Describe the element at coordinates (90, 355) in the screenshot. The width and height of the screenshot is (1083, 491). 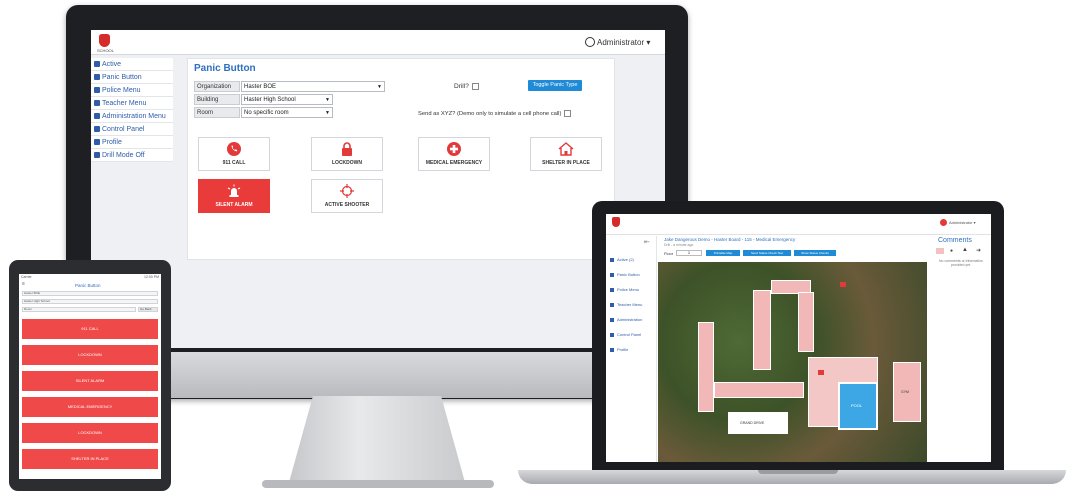
I see `tablet-panic-button-2: LOCKDOWN` at that location.